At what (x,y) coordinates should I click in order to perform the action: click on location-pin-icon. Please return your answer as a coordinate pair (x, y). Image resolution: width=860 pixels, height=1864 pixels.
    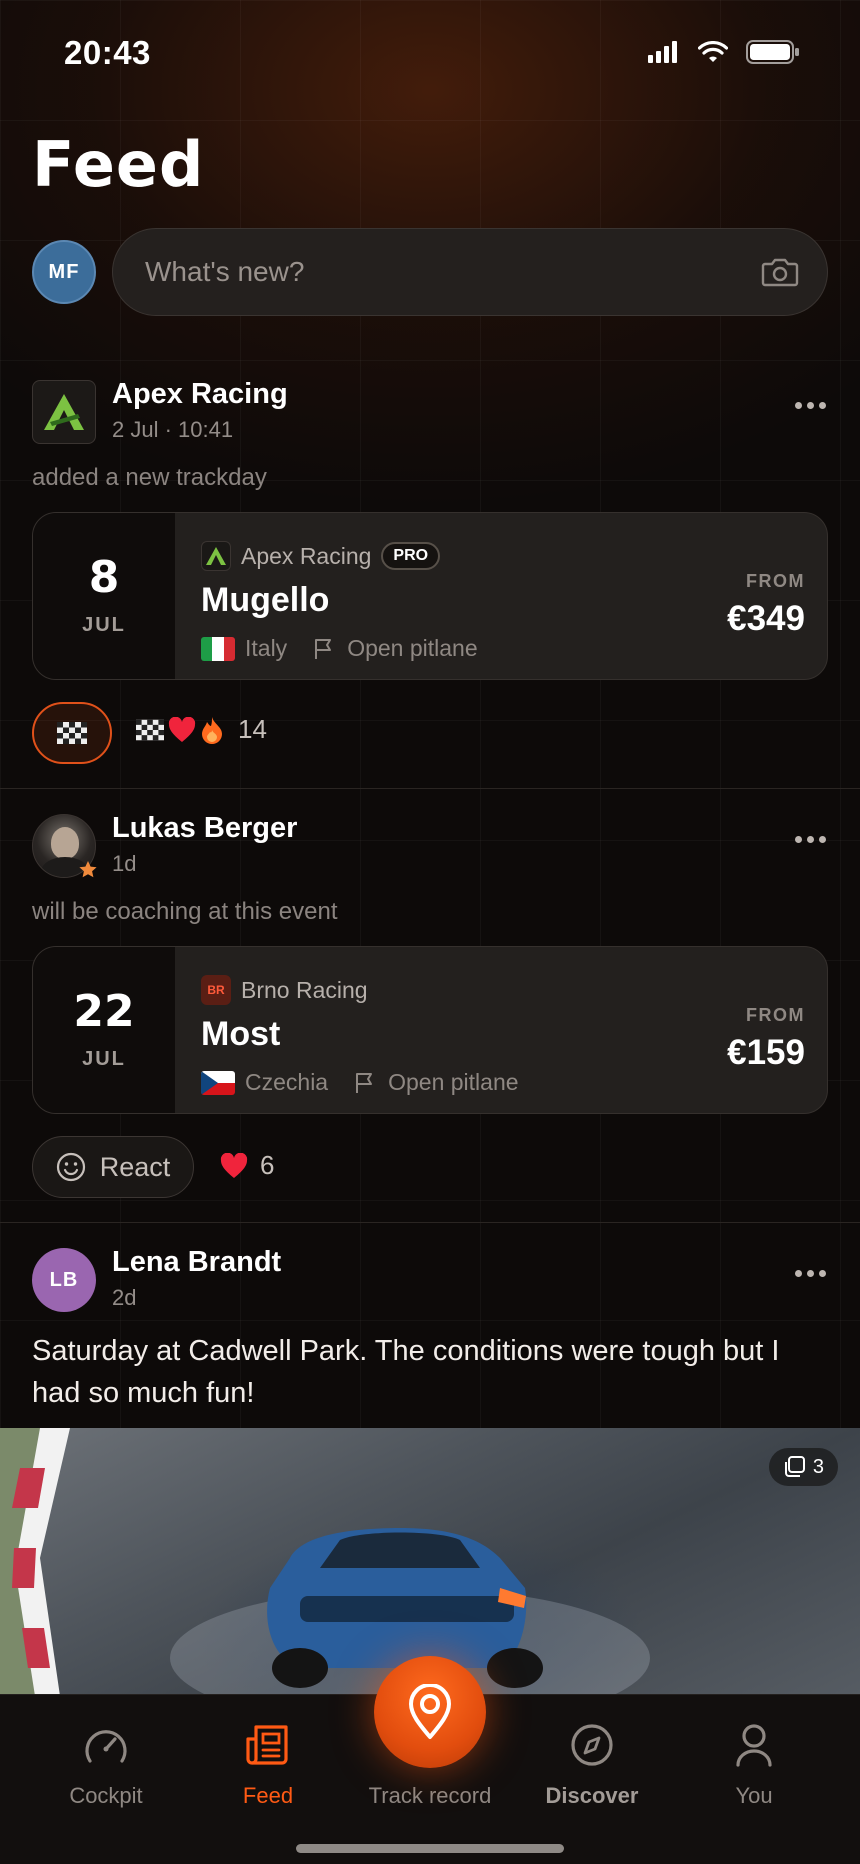
    Looking at the image, I should click on (430, 1711).